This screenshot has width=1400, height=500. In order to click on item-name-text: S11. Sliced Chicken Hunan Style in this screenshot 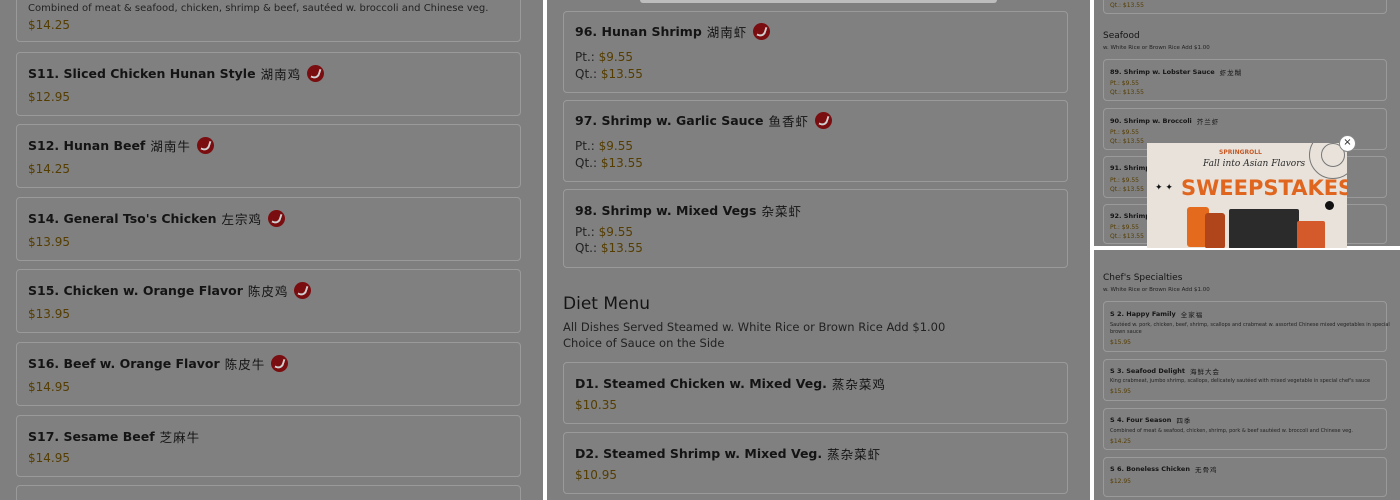, I will do `click(142, 73)`.